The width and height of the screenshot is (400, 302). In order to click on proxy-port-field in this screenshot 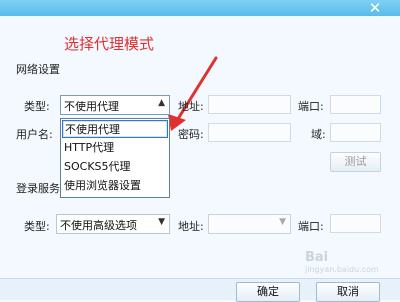, I will do `click(355, 104)`.